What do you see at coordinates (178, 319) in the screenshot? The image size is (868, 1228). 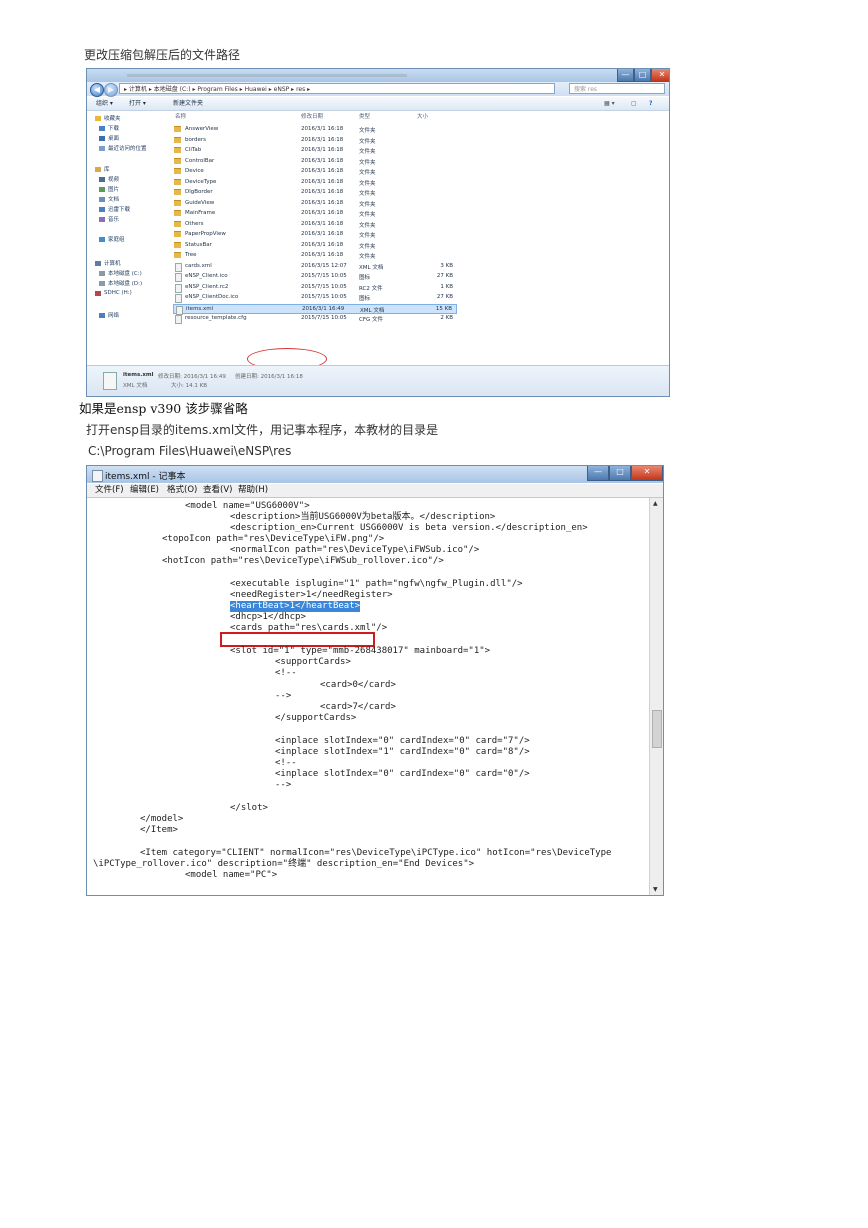 I see `file-icon` at bounding box center [178, 319].